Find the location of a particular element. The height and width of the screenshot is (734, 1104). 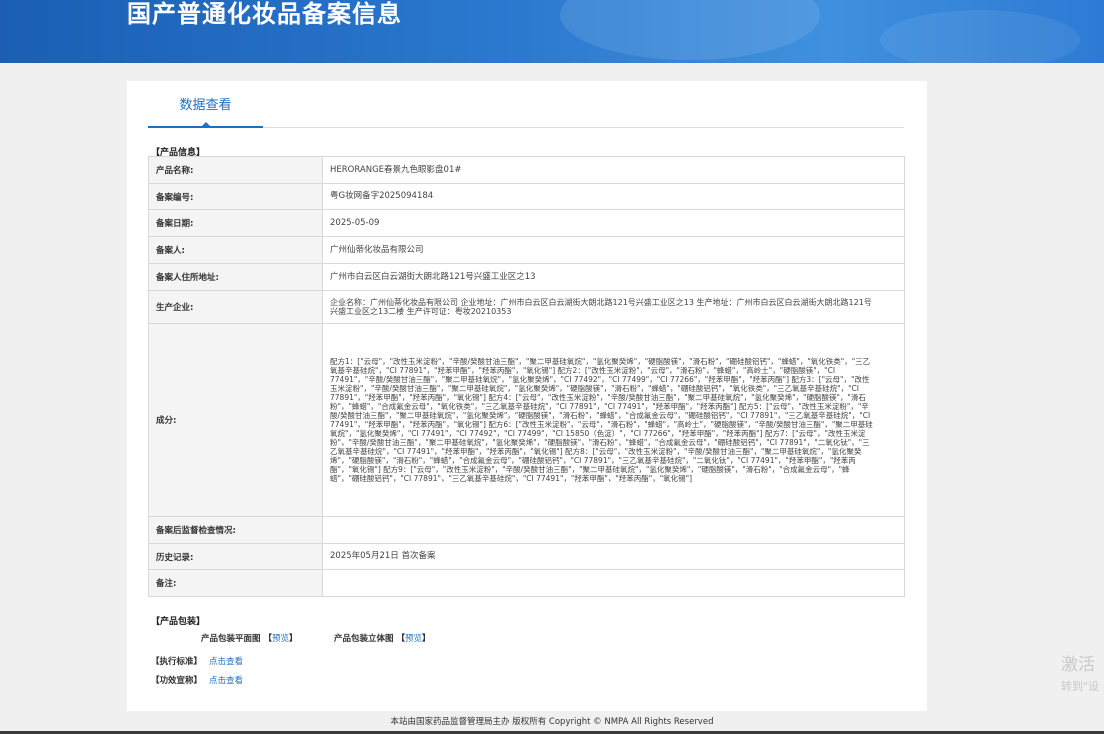

table-row: 备案日期: 2025-05-09 is located at coordinates (526, 223).